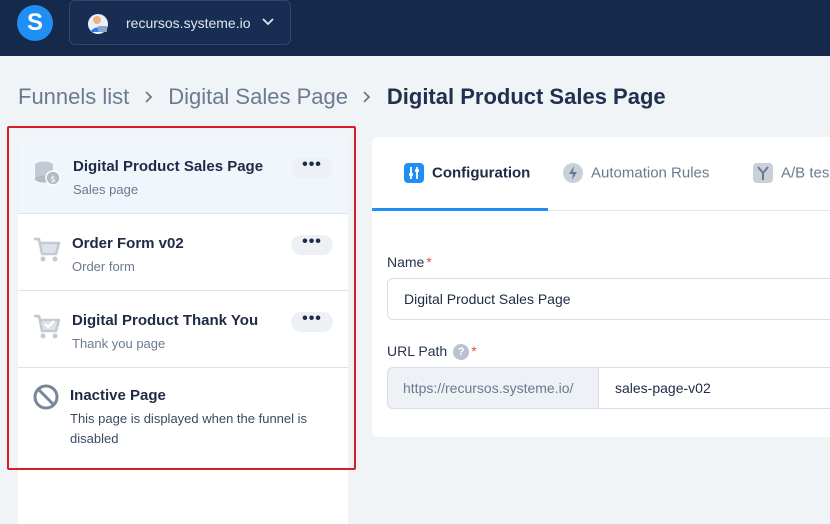  I want to click on bolt-icon, so click(573, 173).